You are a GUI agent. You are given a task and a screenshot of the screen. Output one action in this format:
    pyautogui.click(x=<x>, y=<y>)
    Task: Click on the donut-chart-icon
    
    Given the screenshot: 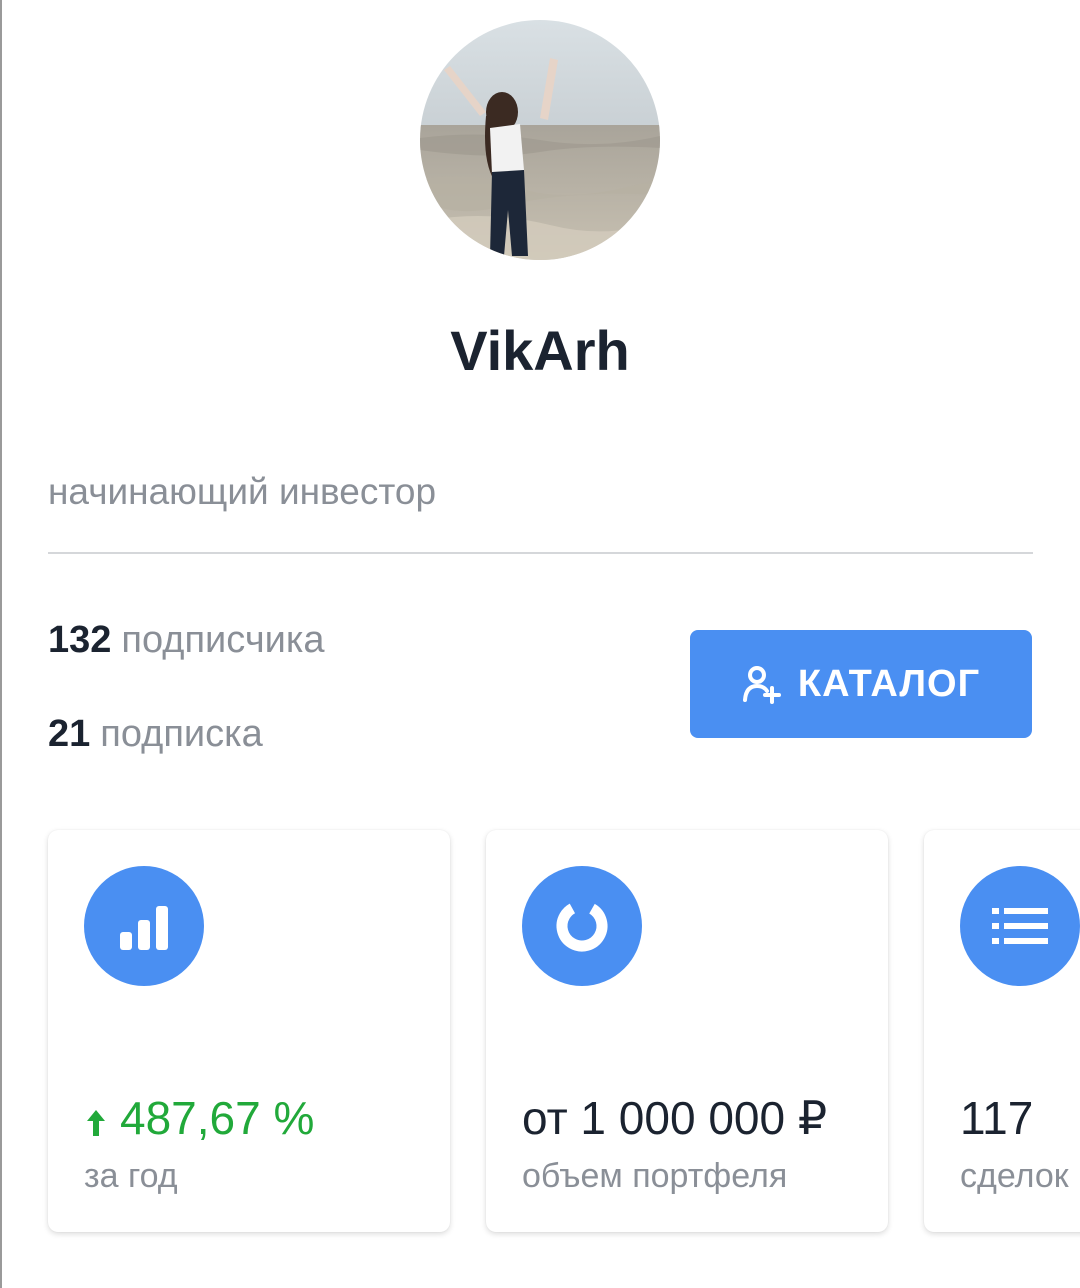 What is the action you would take?
    pyautogui.click(x=582, y=926)
    